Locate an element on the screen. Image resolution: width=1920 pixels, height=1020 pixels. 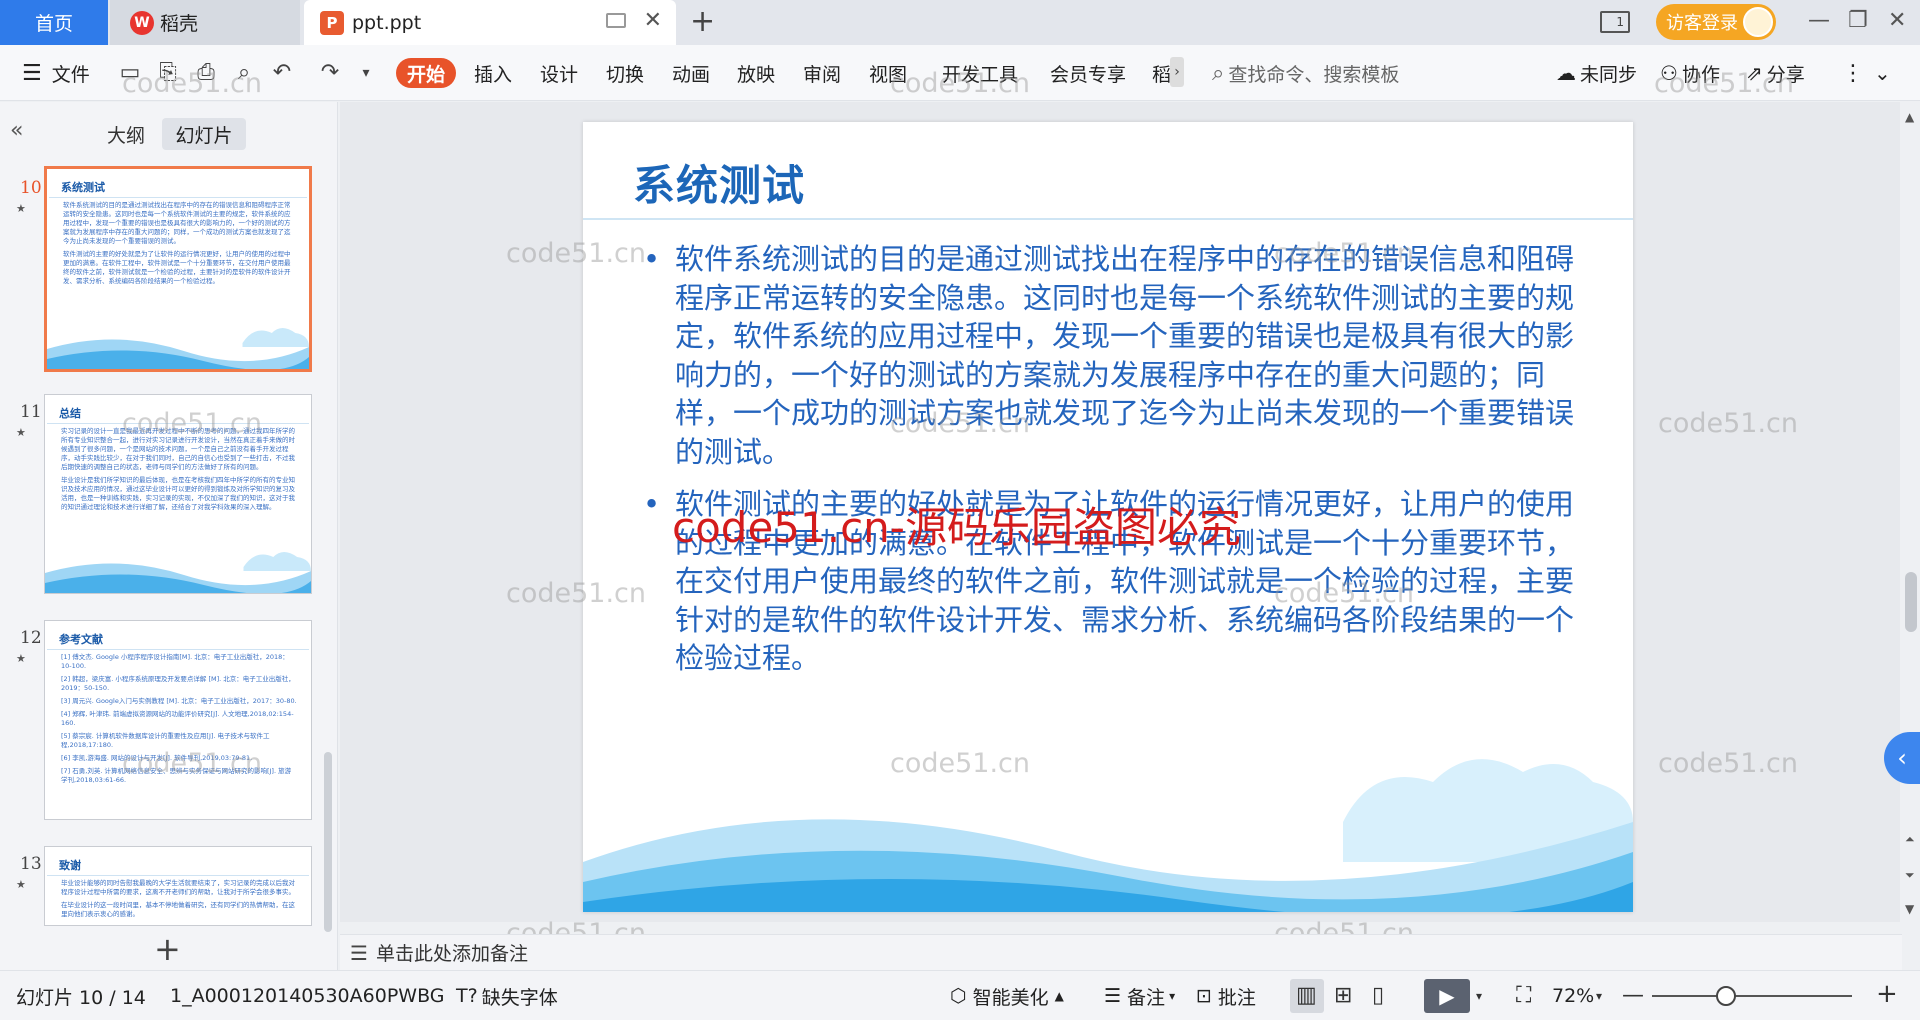
ribbon-tab-view-label: 视图 is located at coordinates (888, 74).